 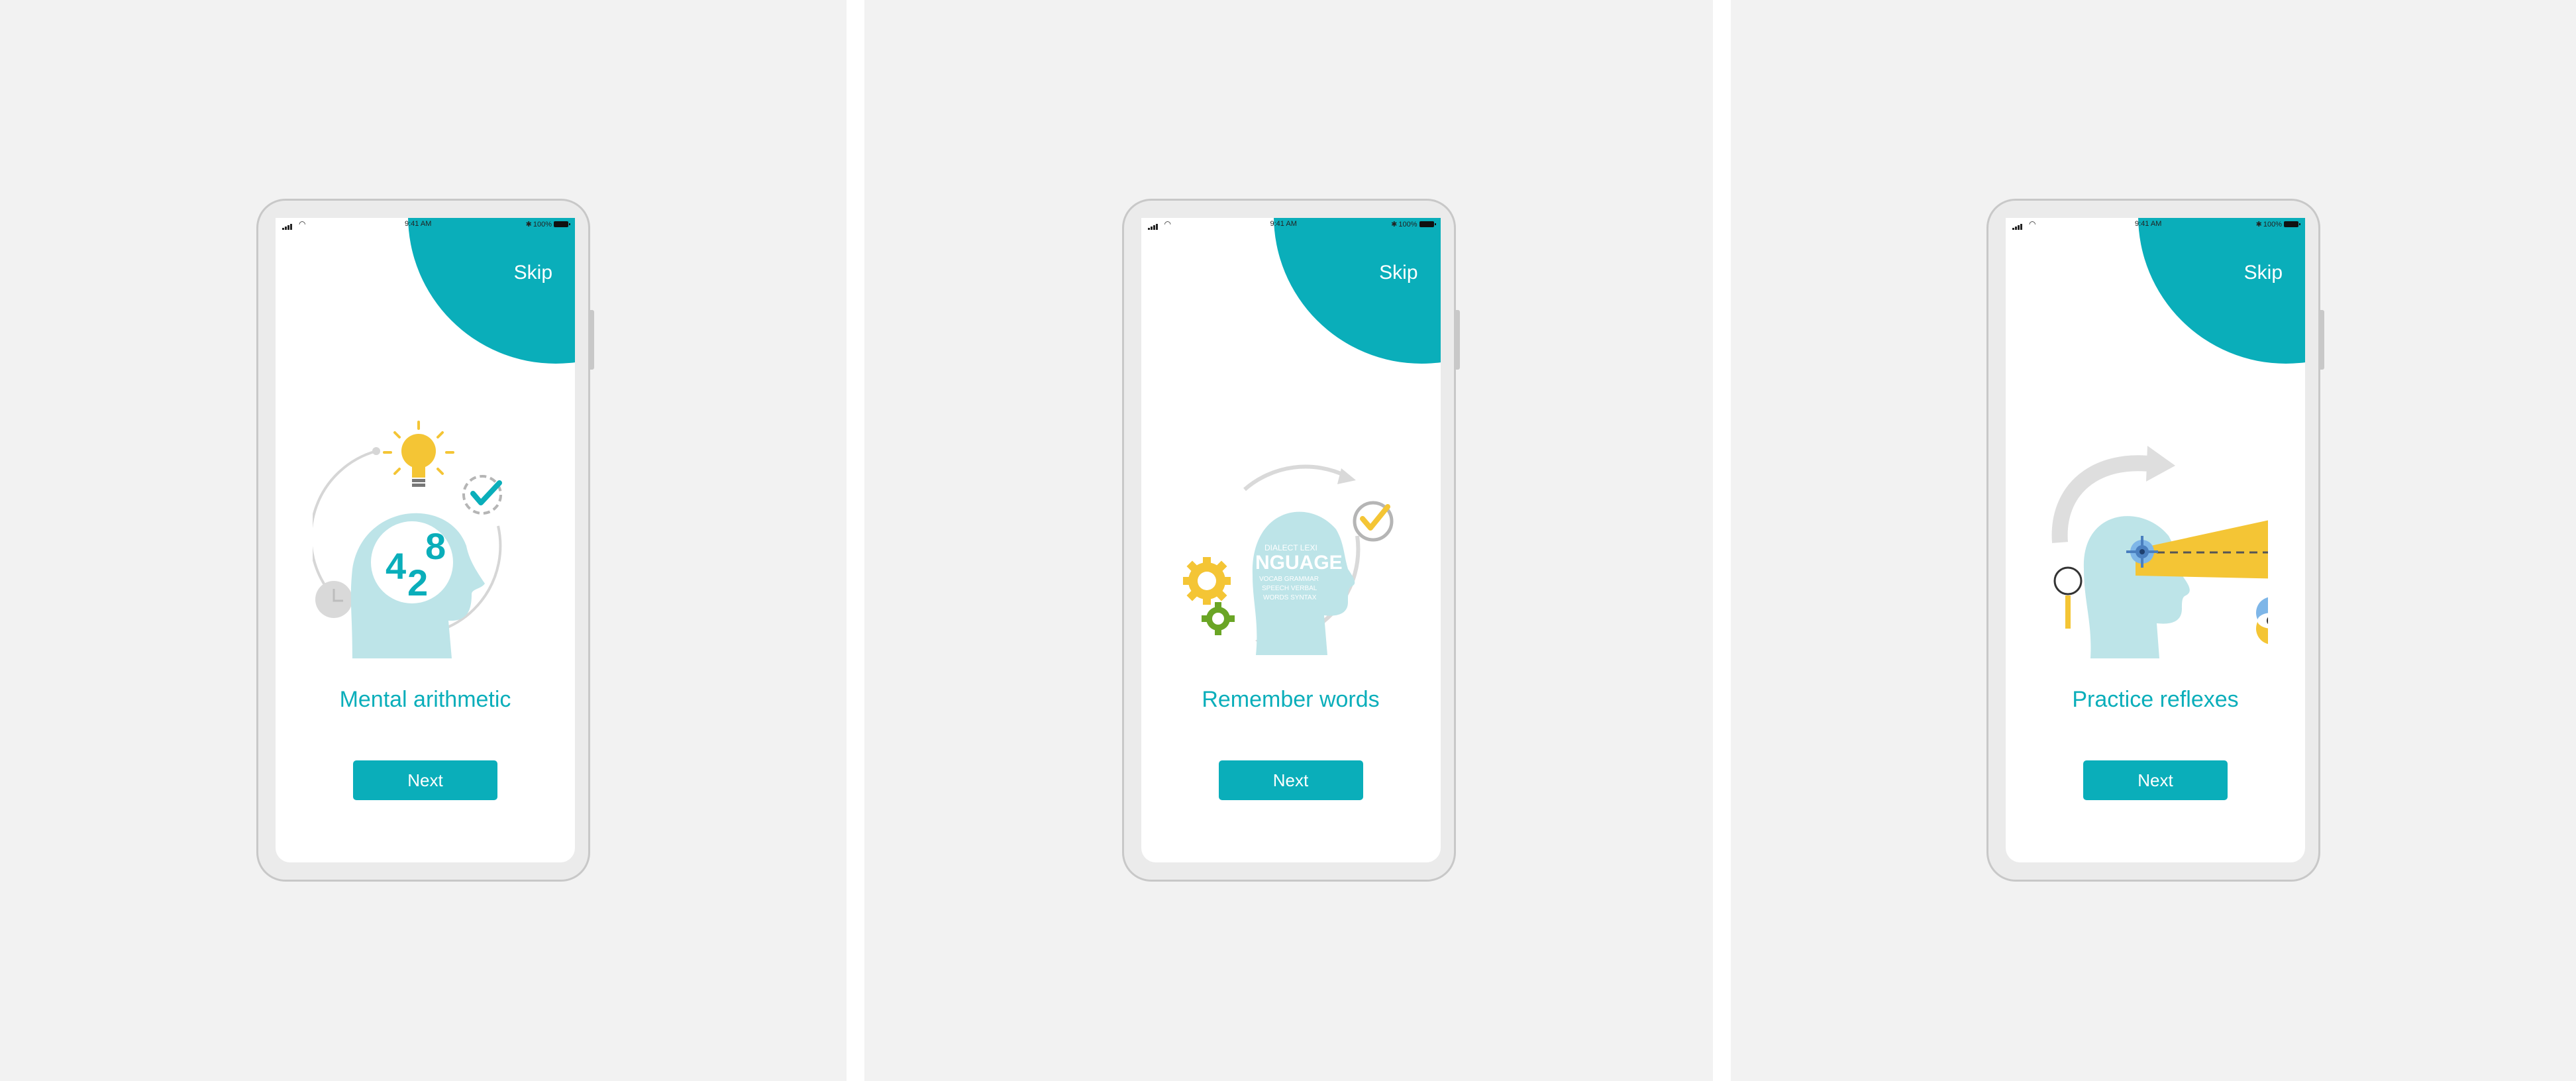 I want to click on gear-yellow-icon, so click(x=1206, y=581).